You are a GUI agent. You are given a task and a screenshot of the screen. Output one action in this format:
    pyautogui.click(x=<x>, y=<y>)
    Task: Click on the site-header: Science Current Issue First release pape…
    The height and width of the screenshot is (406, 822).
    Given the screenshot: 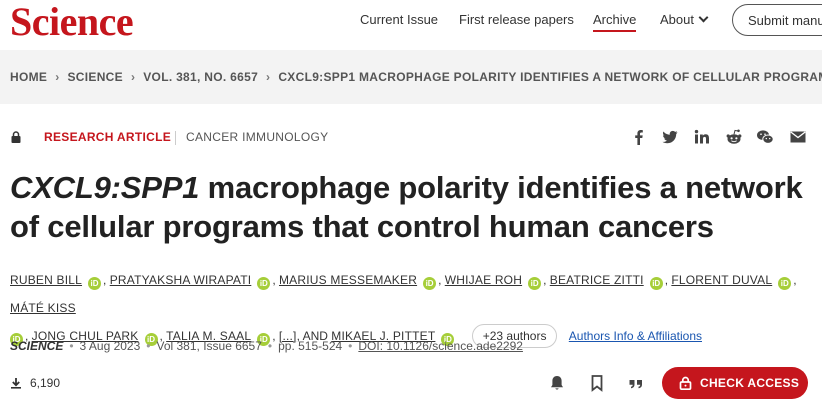 What is the action you would take?
    pyautogui.click(x=411, y=25)
    